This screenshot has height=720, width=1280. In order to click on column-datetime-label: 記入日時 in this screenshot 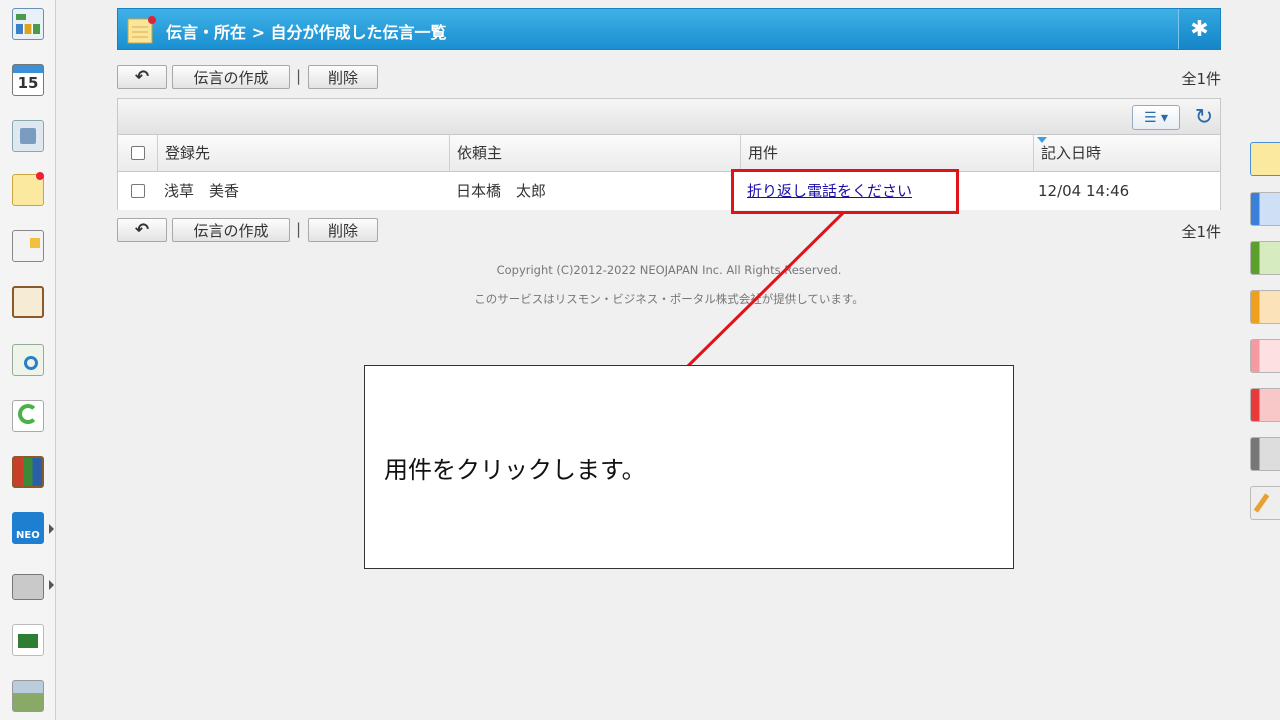, I will do `click(1071, 153)`.